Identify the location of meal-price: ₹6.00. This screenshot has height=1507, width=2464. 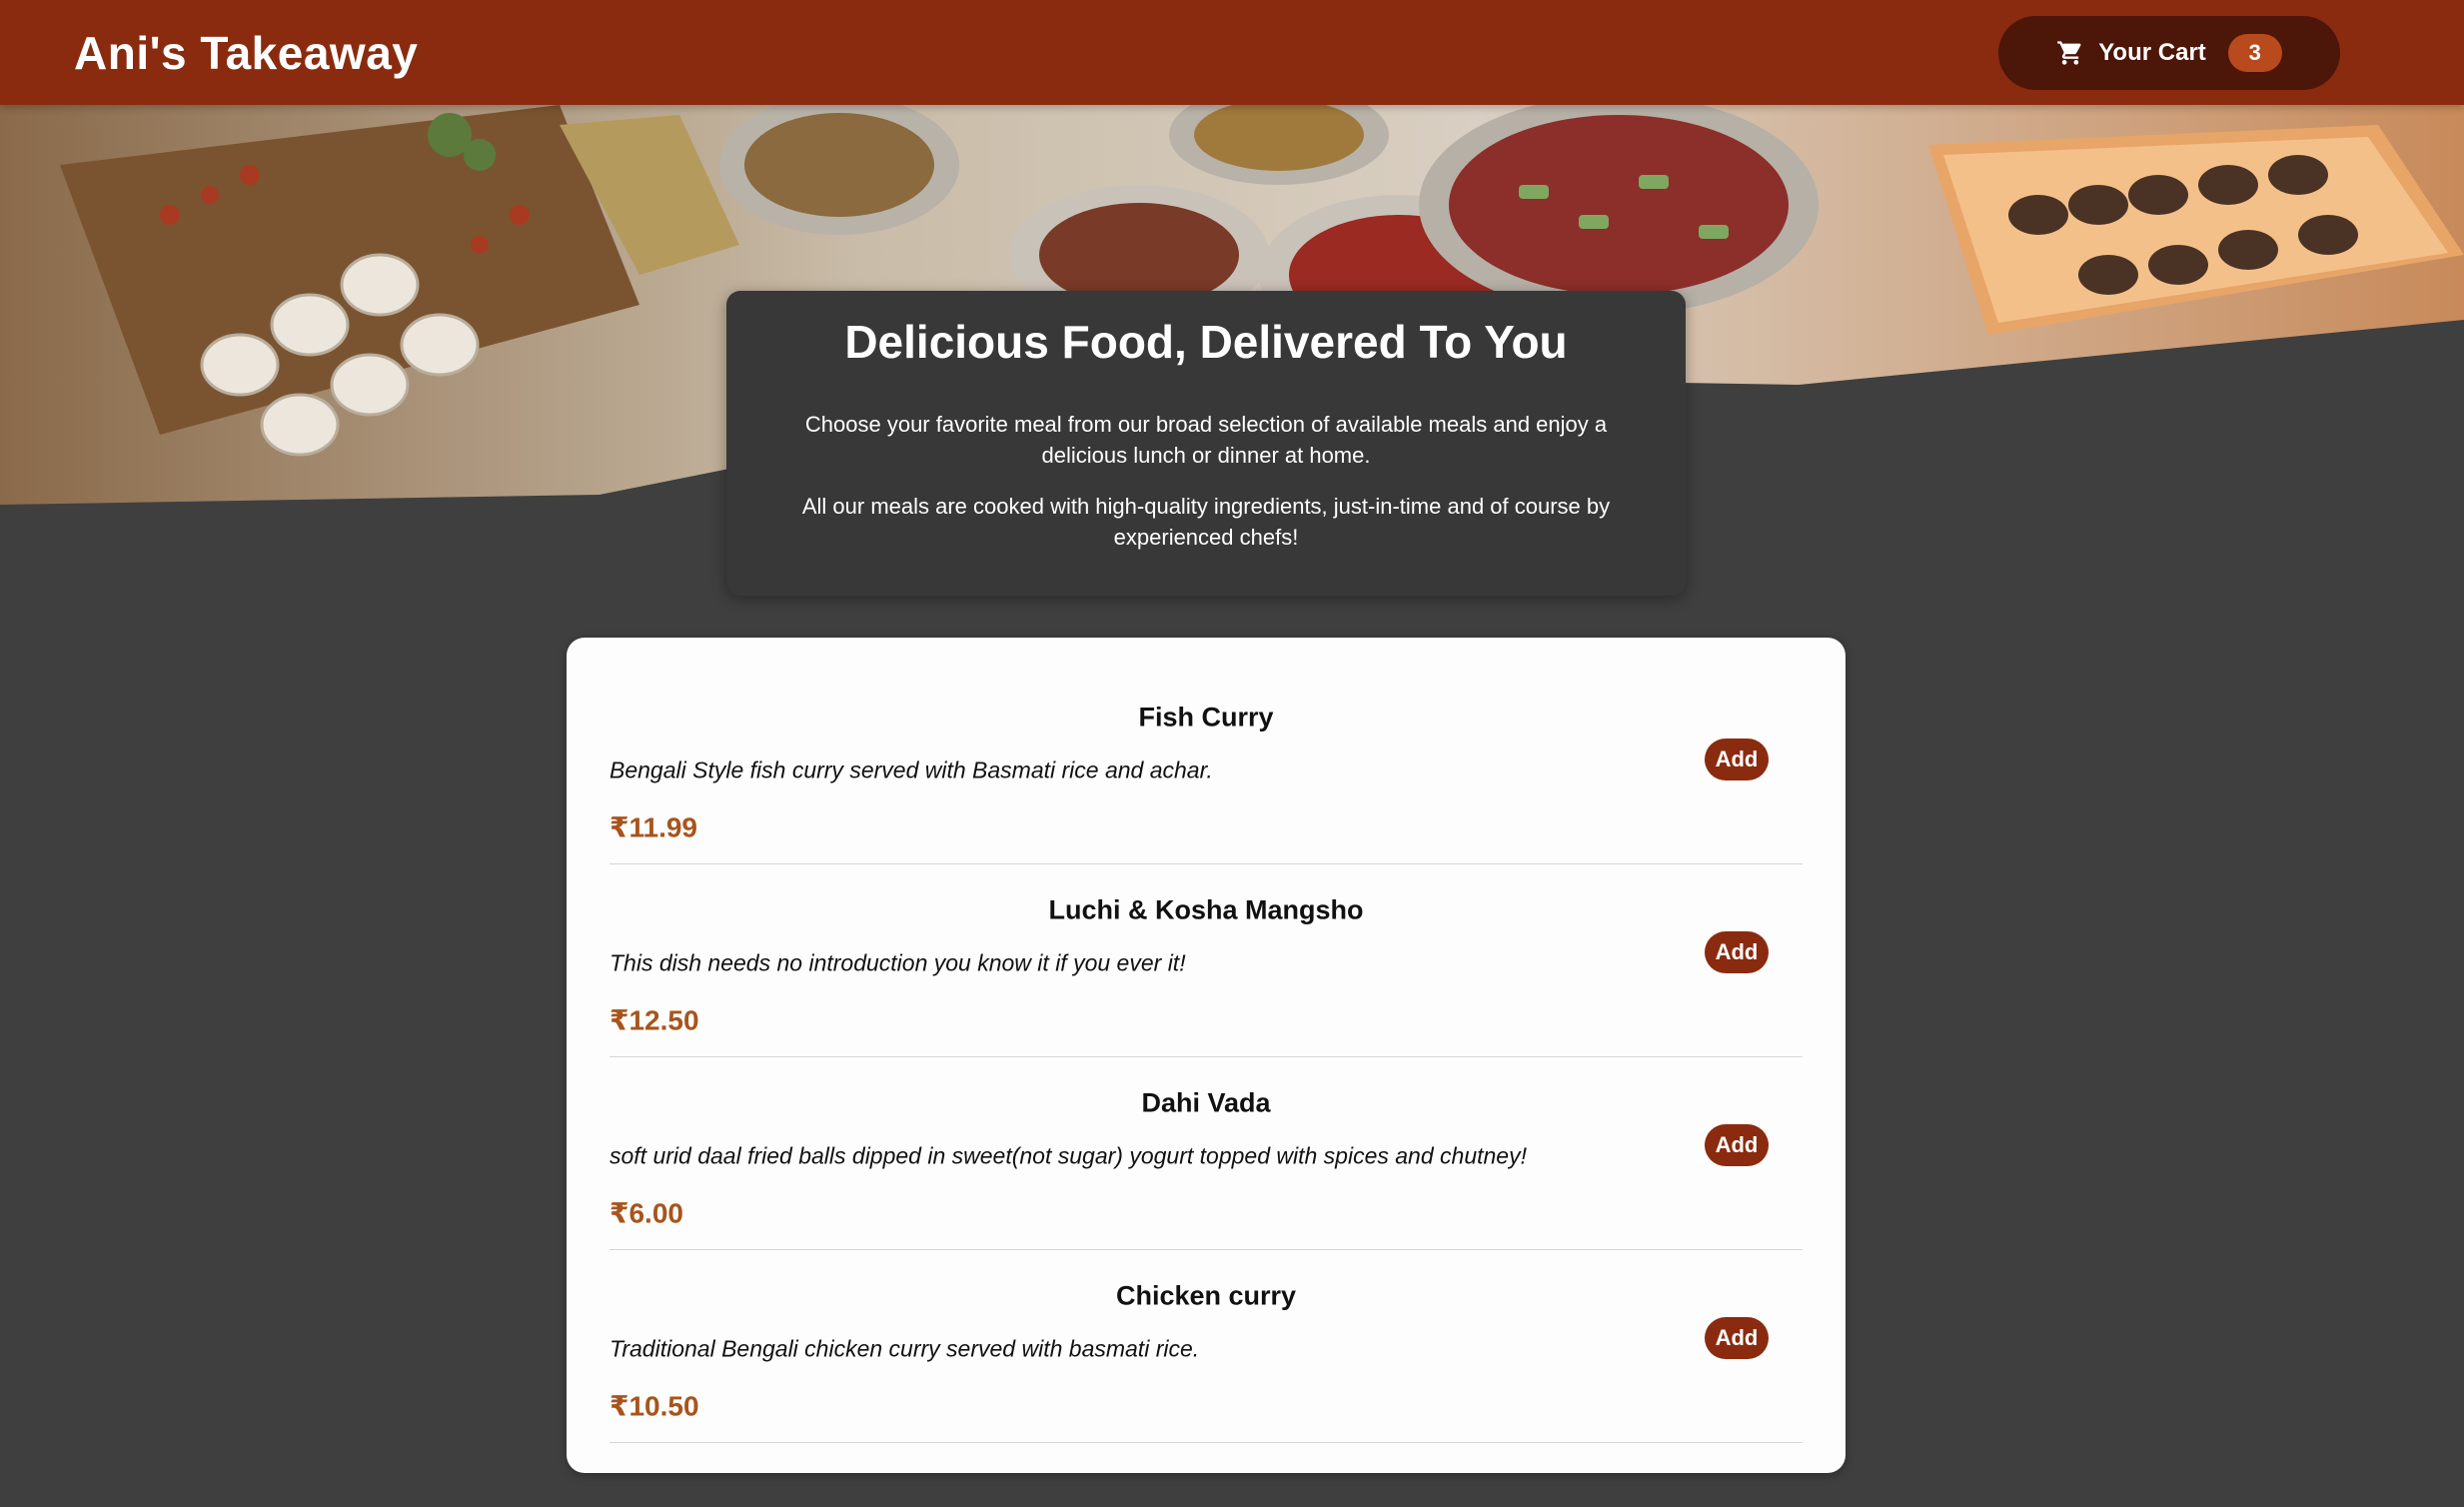
(646, 1213).